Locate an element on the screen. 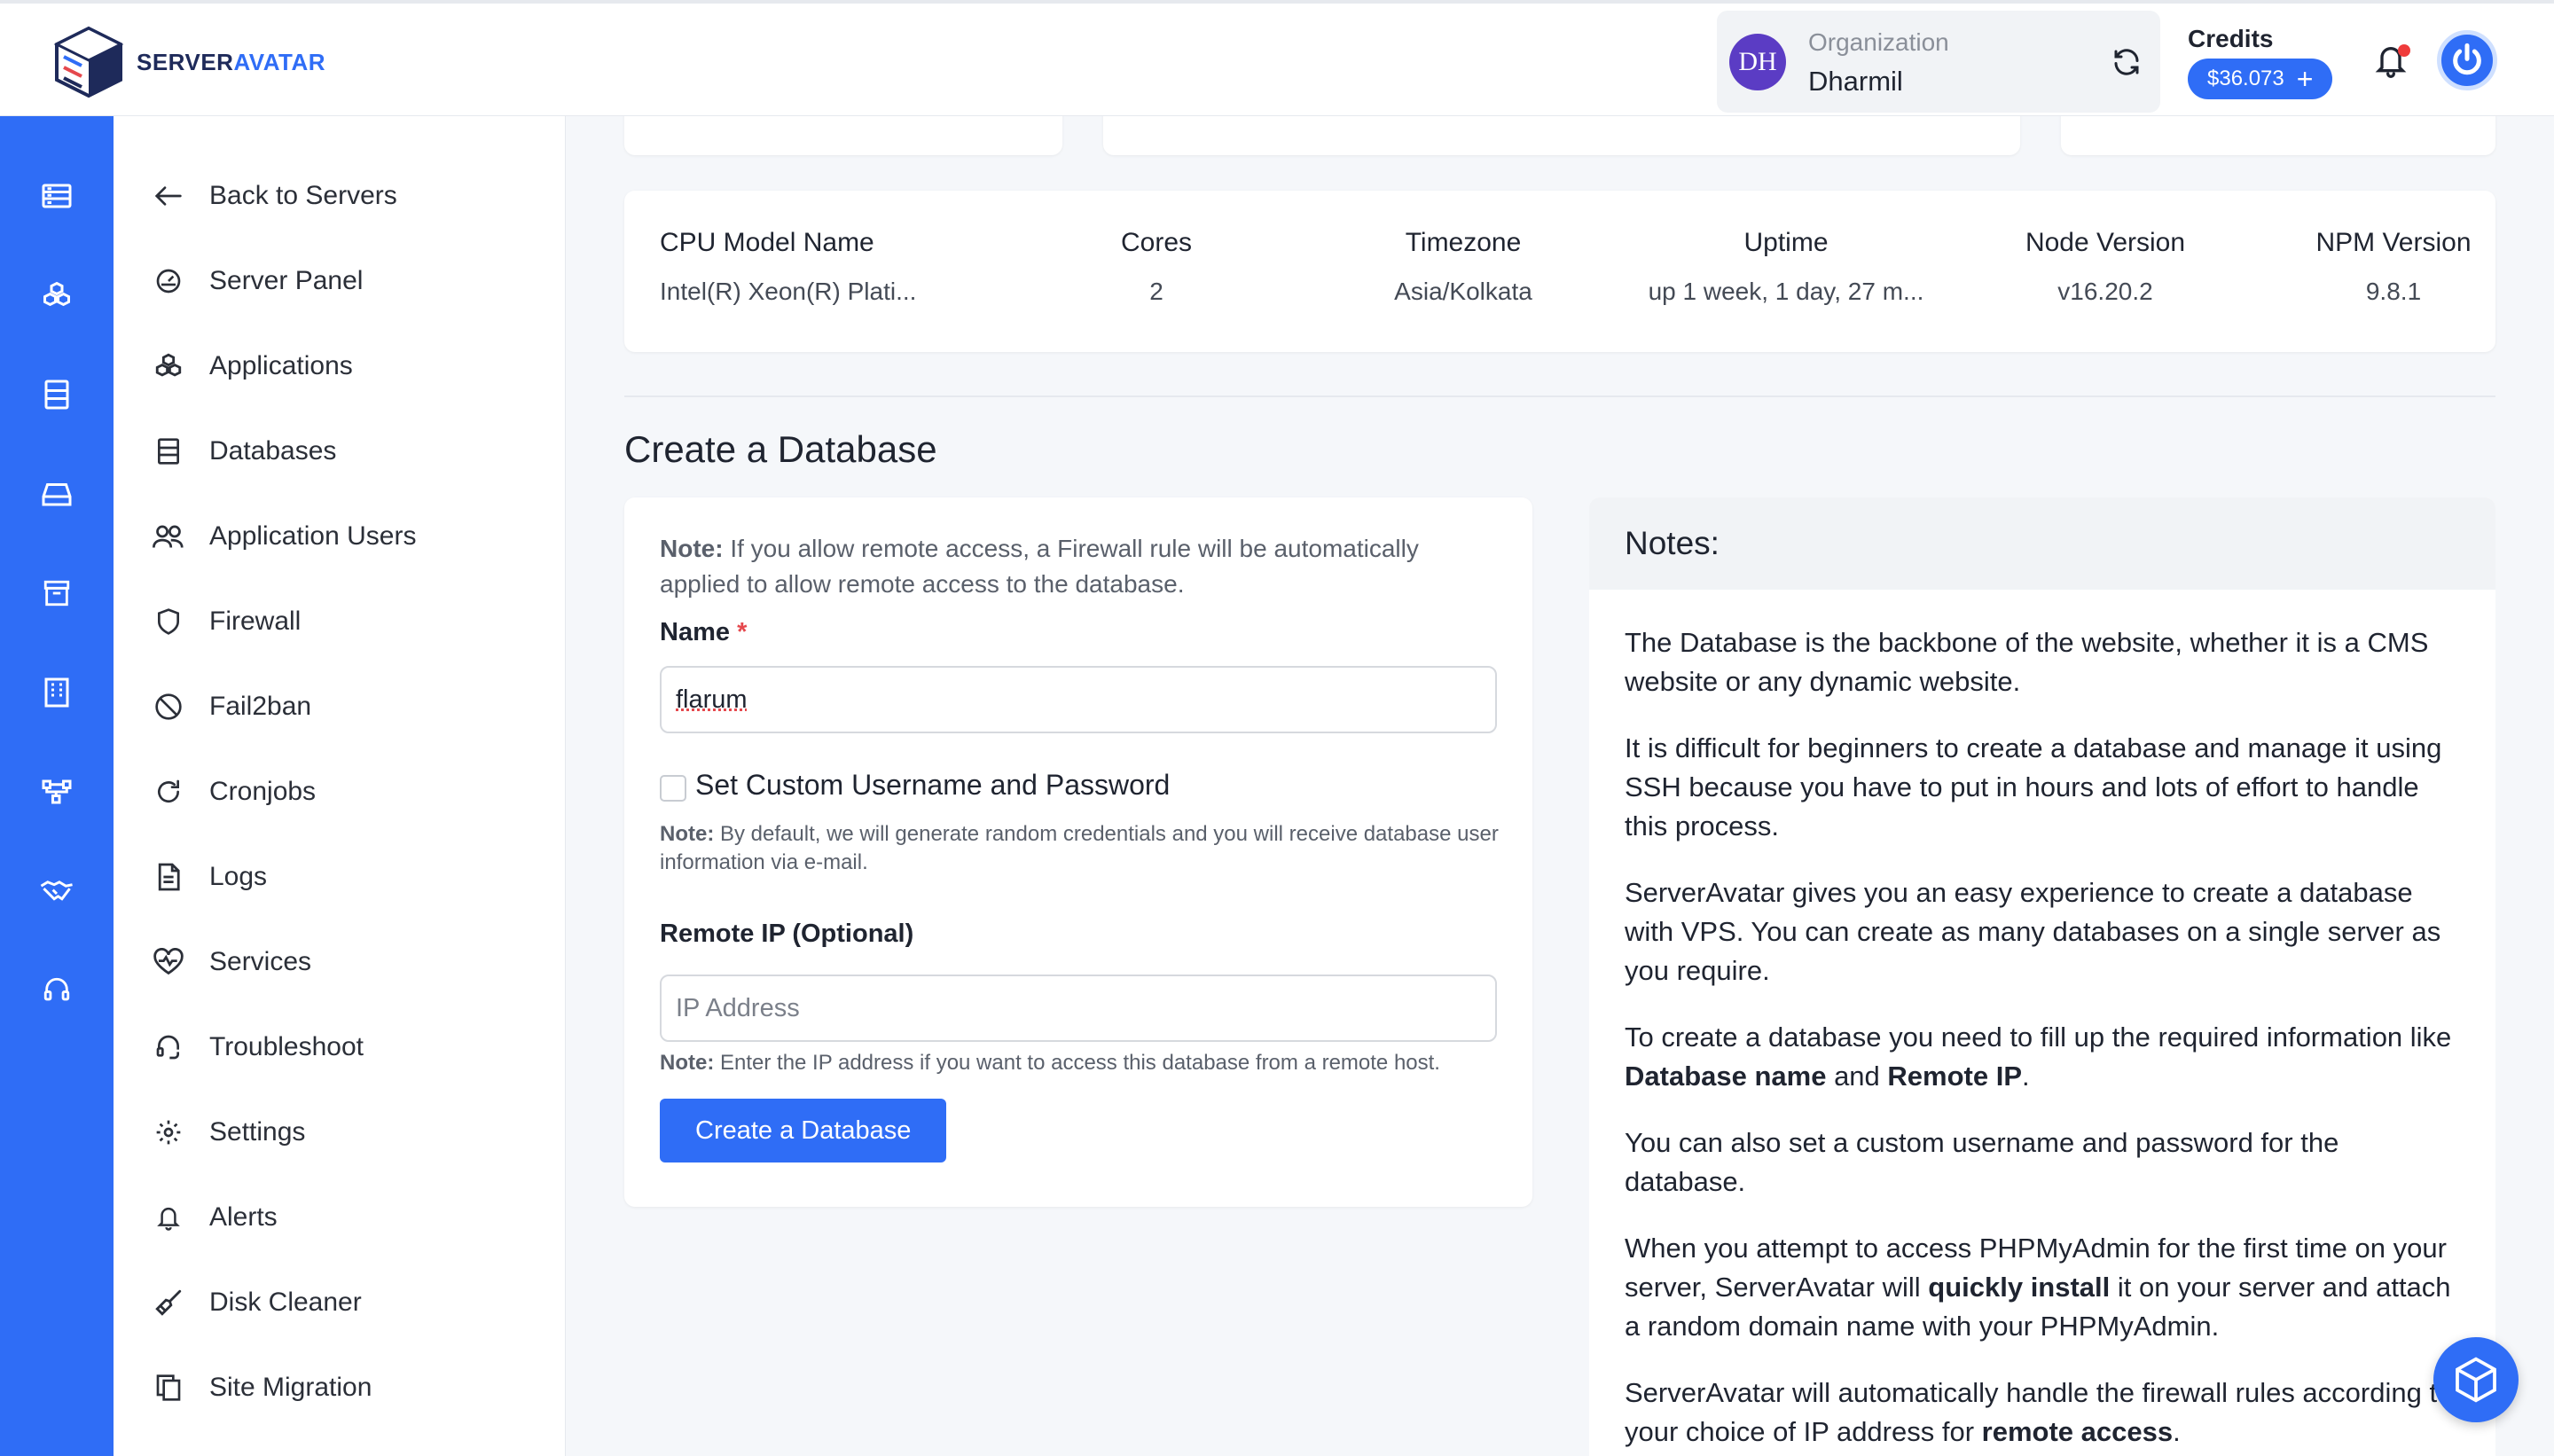 This screenshot has width=2554, height=1456. sidebar-item-label: Troubleshoot is located at coordinates (286, 1046).